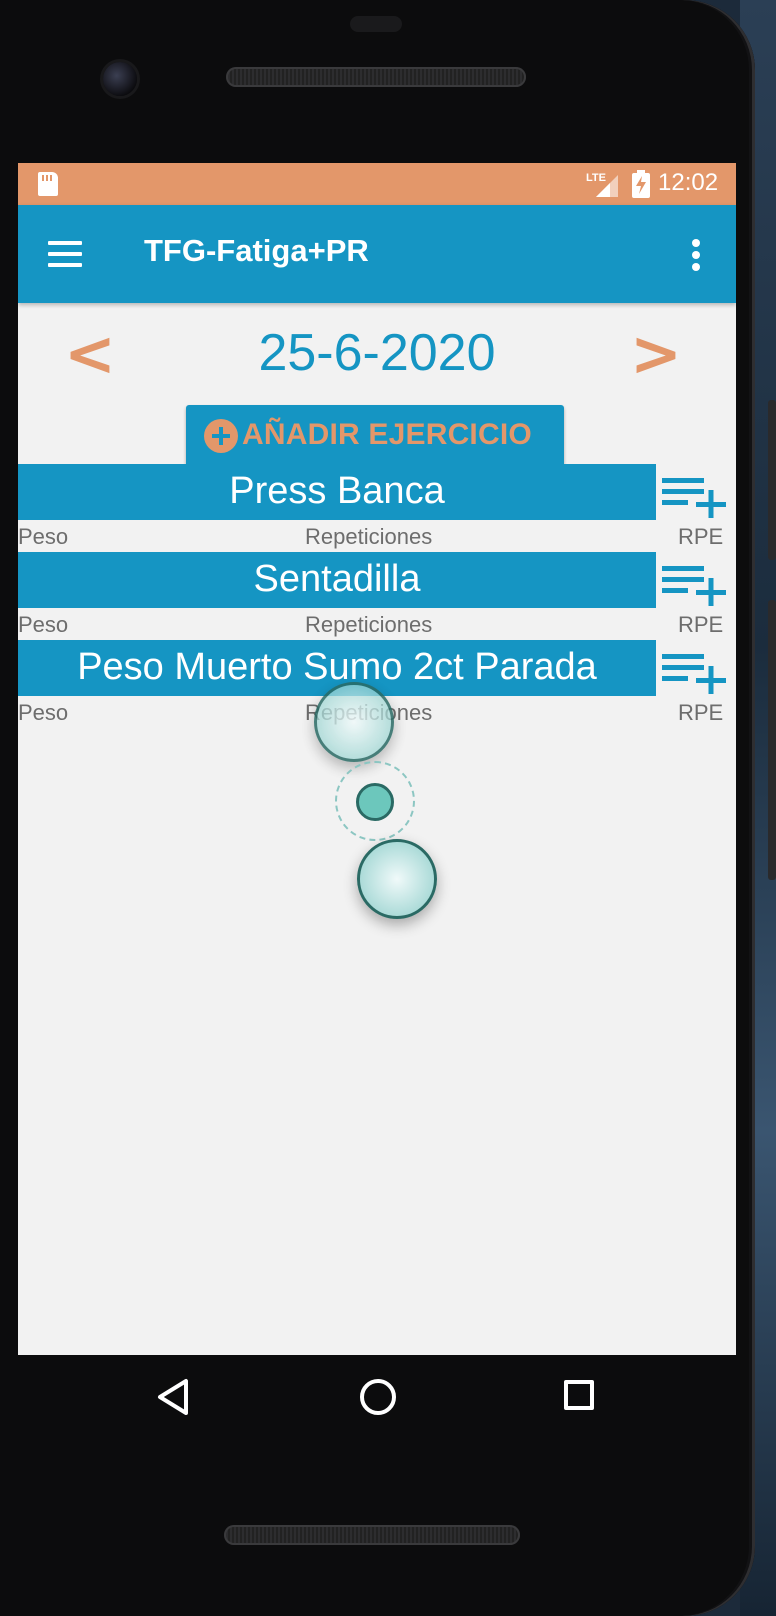 This screenshot has height=1616, width=776. I want to click on next-day-button: >, so click(656, 354).